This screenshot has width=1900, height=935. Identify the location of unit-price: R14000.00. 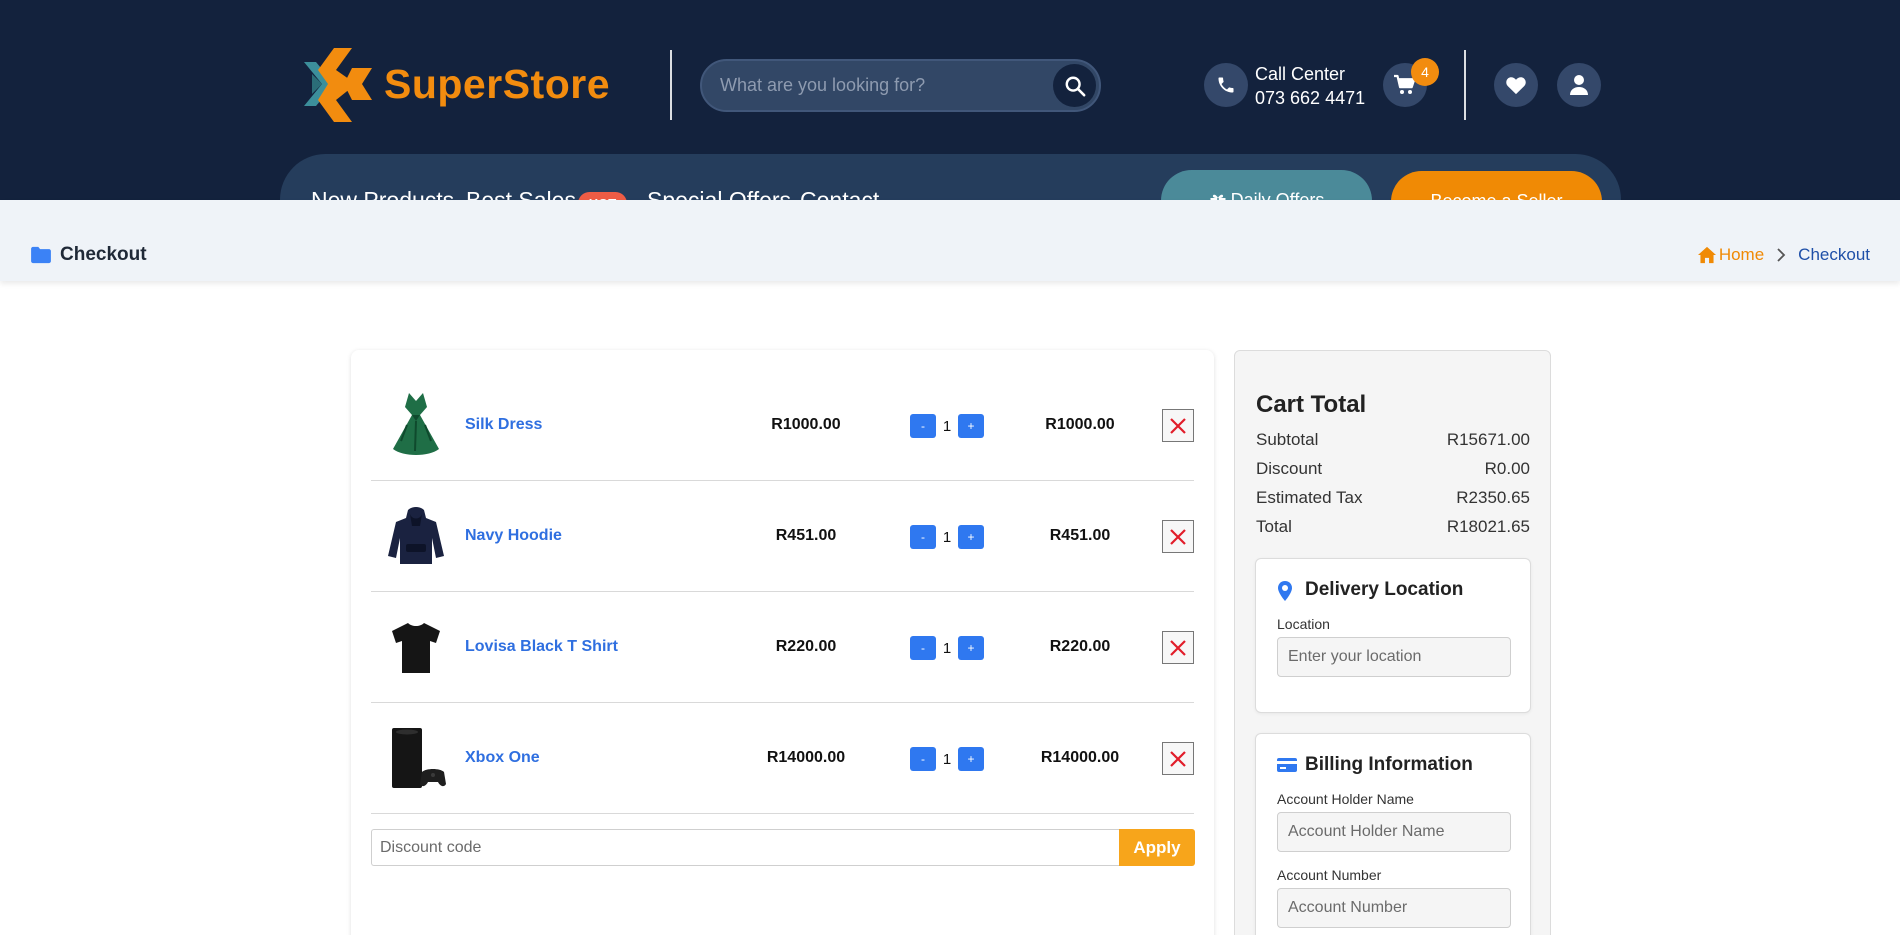
(806, 757).